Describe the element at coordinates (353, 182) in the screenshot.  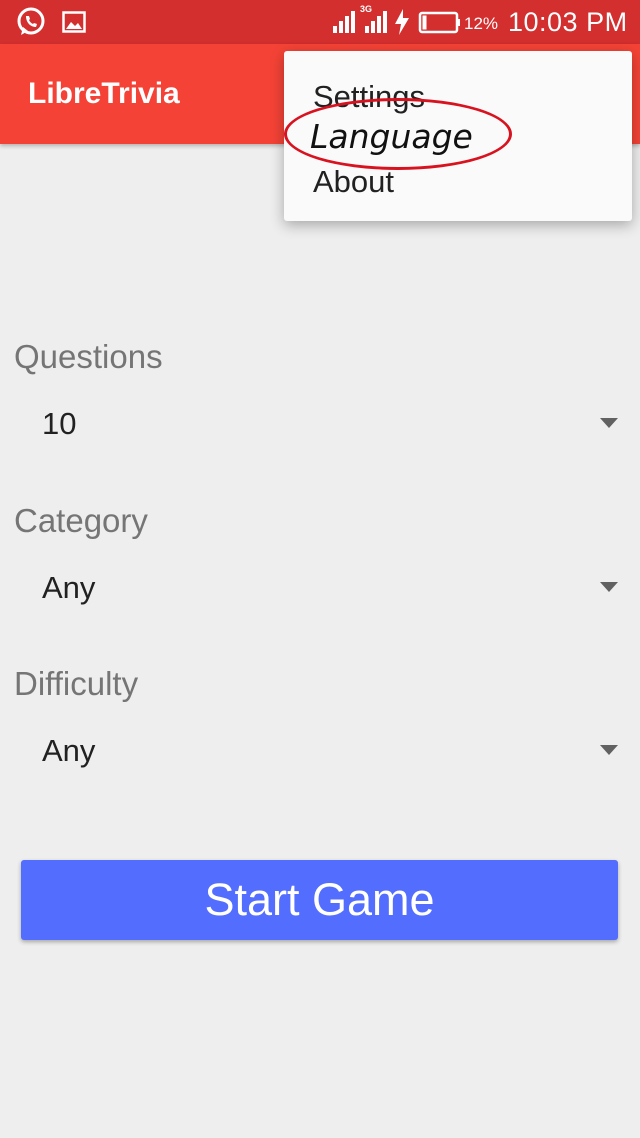
I see `menu-item-about: About` at that location.